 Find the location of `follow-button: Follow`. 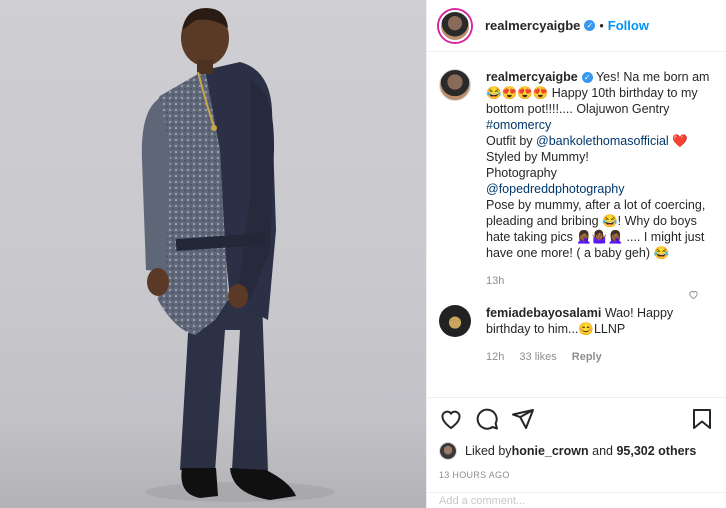

follow-button: Follow is located at coordinates (628, 25).